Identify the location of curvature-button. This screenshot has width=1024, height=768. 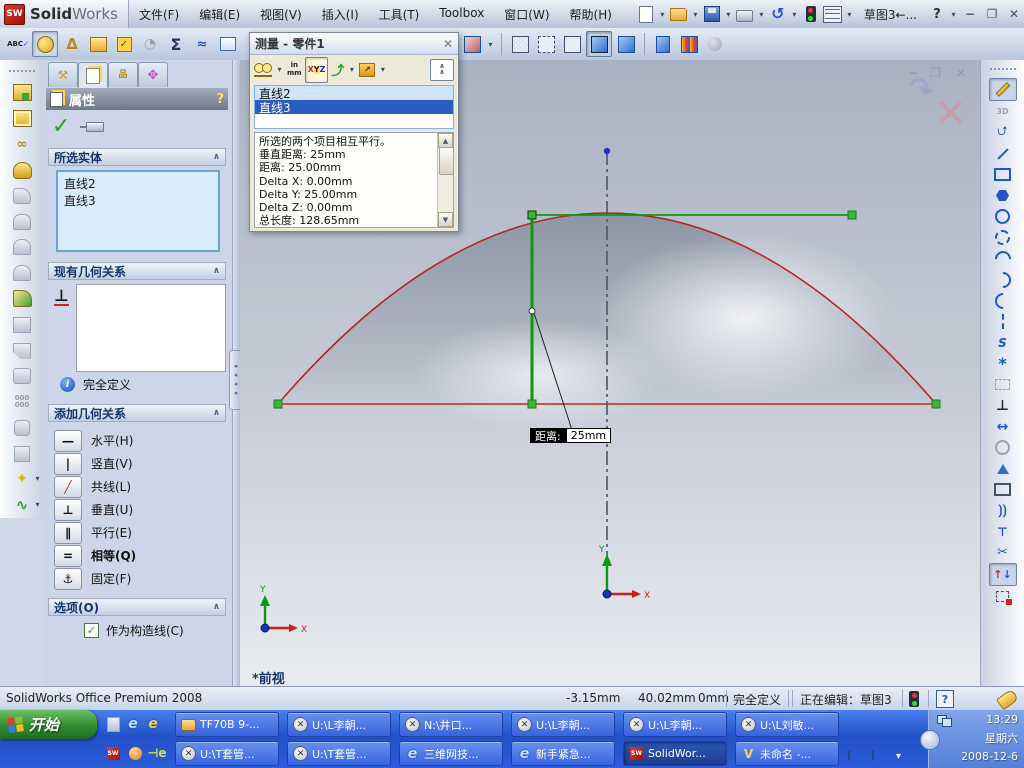
(689, 44).